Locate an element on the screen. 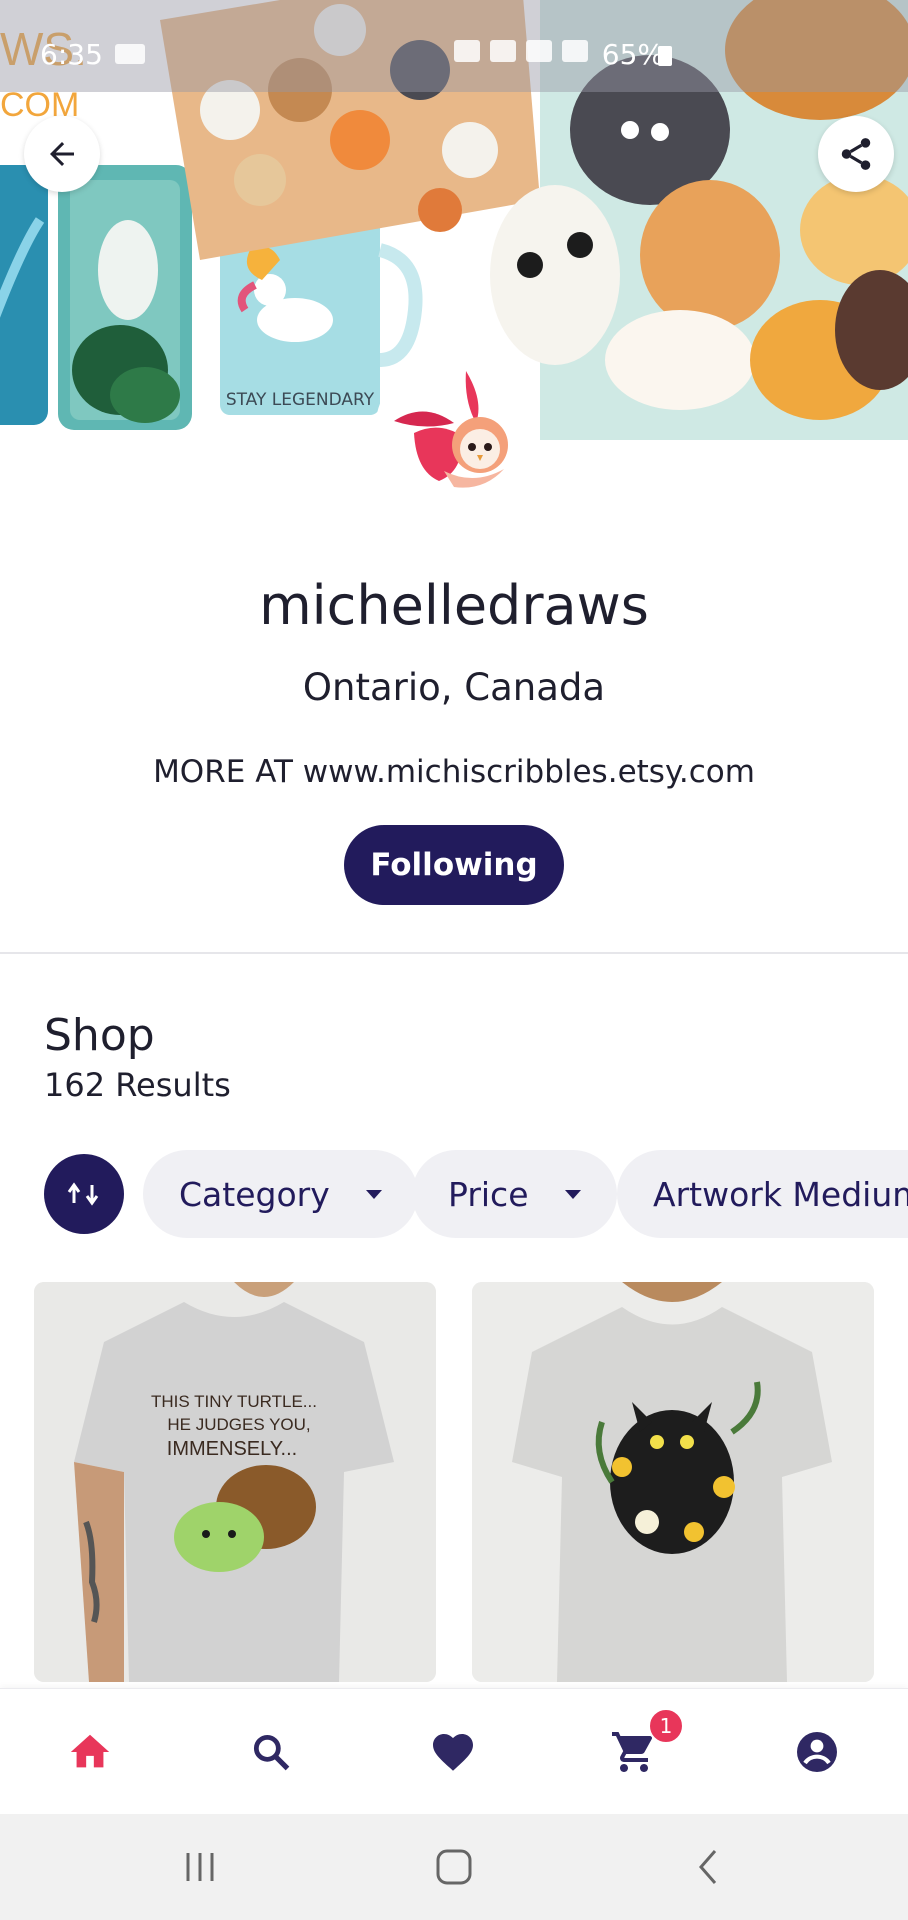 This screenshot has height=1920, width=908. recent-apps-icon is located at coordinates (200, 1867).